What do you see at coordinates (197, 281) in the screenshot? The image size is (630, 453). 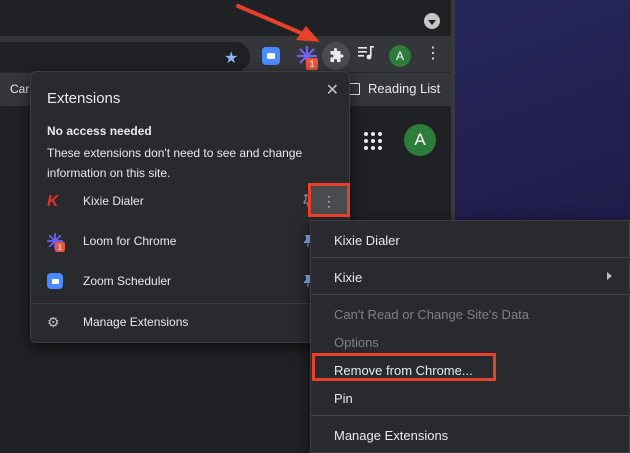 I see `extension-row-zoom: Zoom Scheduler` at bounding box center [197, 281].